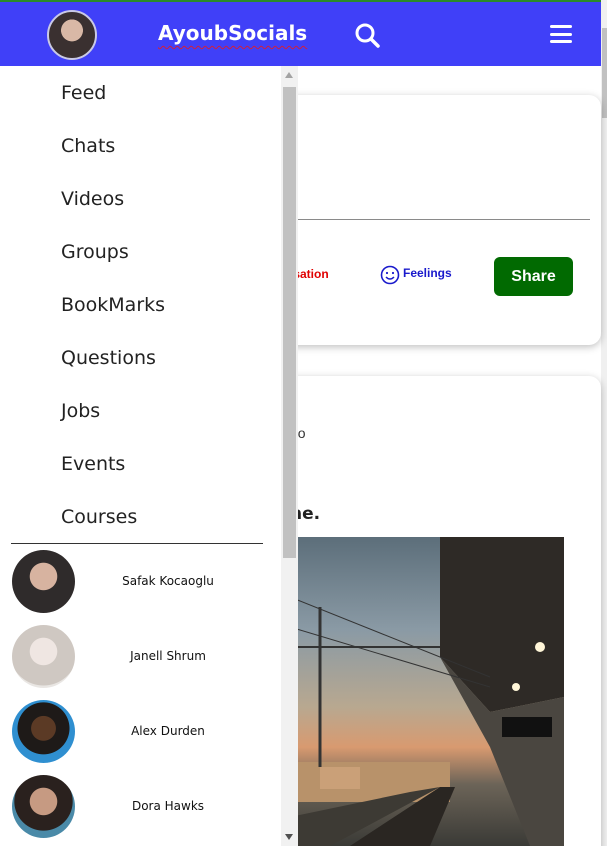 The width and height of the screenshot is (607, 846). What do you see at coordinates (289, 75) in the screenshot?
I see `scroll-up-arrow-icon` at bounding box center [289, 75].